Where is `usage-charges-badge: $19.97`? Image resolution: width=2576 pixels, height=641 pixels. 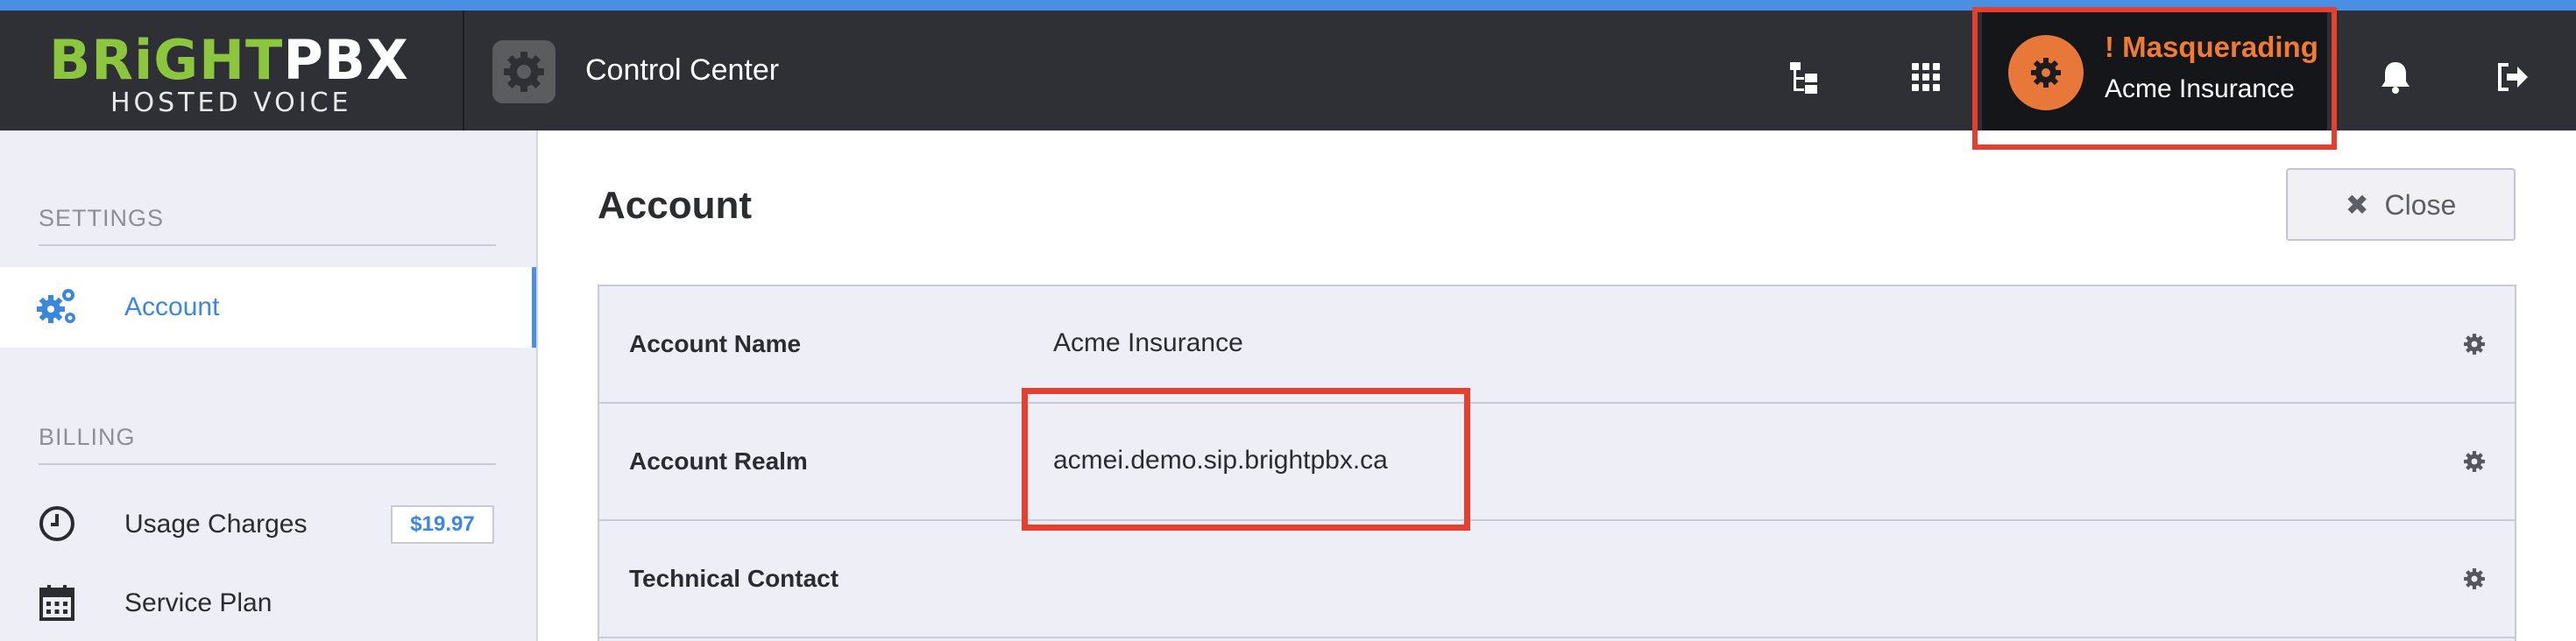 usage-charges-badge: $19.97 is located at coordinates (442, 524).